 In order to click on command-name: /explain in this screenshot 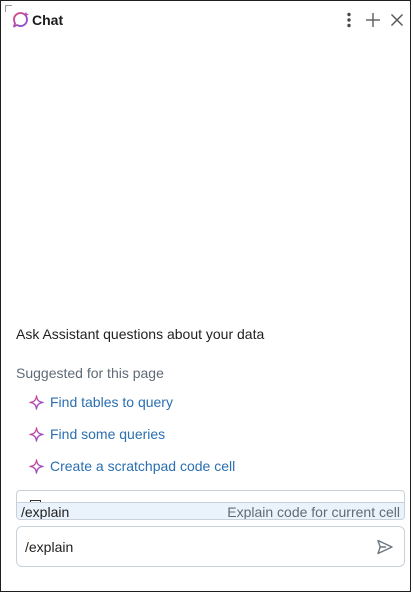, I will do `click(45, 512)`.